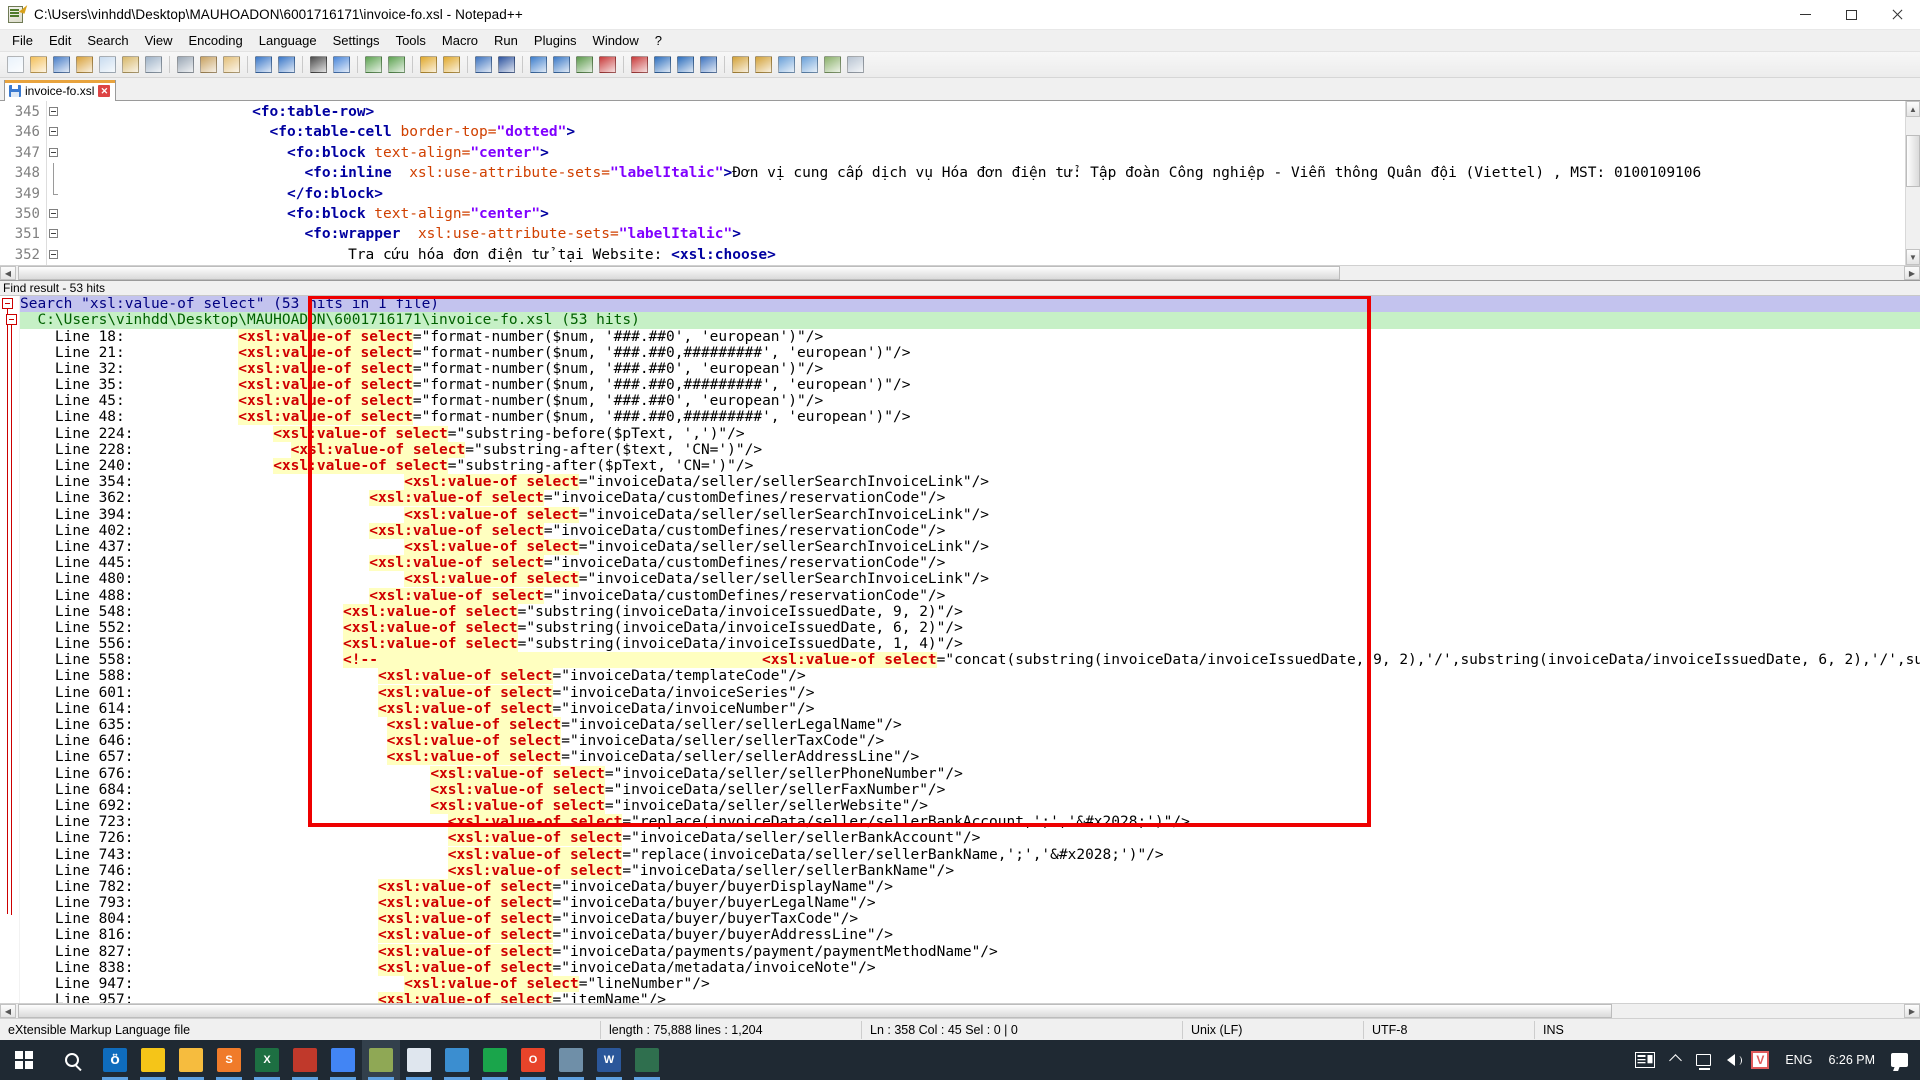 This screenshot has height=1080, width=1920. What do you see at coordinates (373, 64) in the screenshot?
I see `zoom-in-icon` at bounding box center [373, 64].